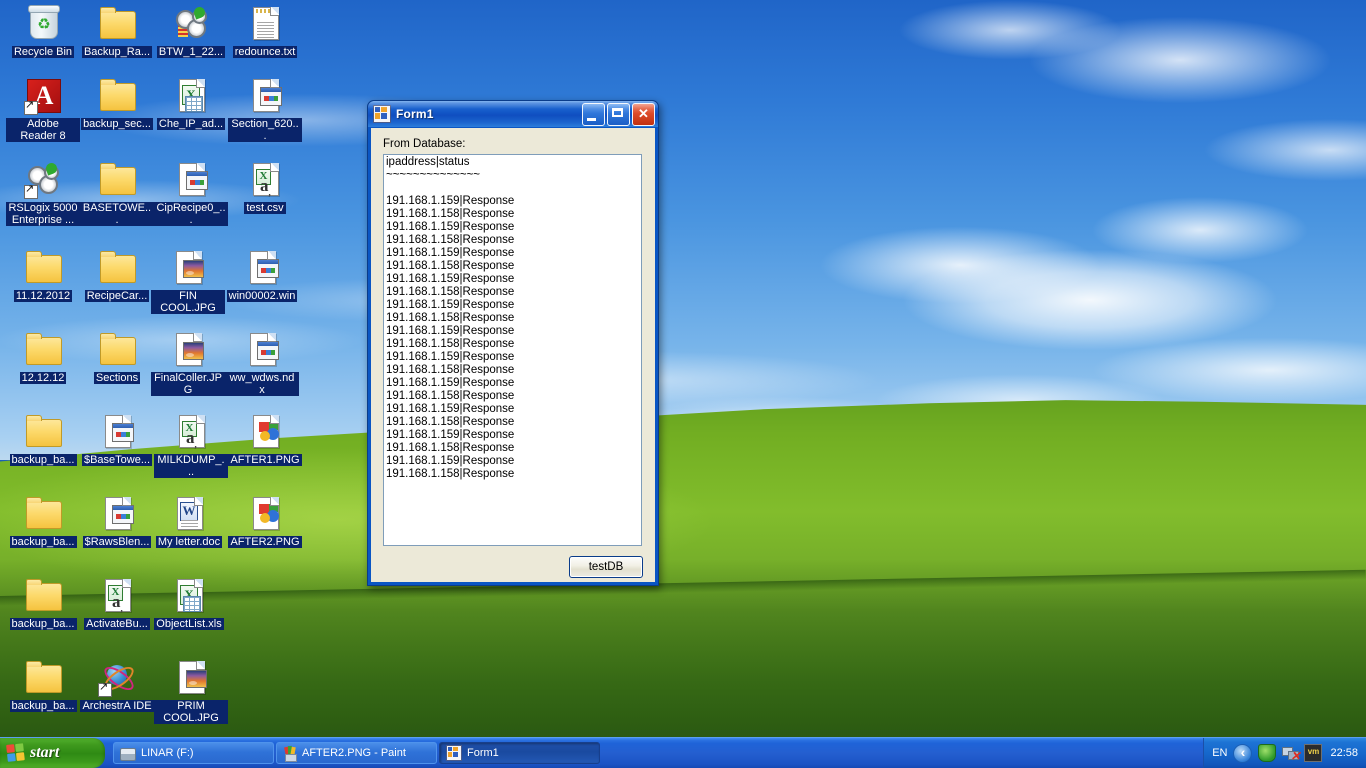  Describe the element at coordinates (262, 275) in the screenshot. I see `desktop-icon-win00002-win: win00002.win` at that location.